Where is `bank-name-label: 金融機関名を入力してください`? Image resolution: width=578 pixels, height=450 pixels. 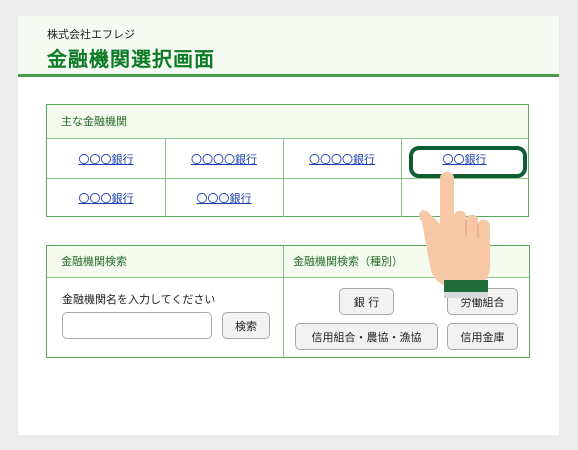
bank-name-label: 金融機関名を入力してください is located at coordinates (139, 299).